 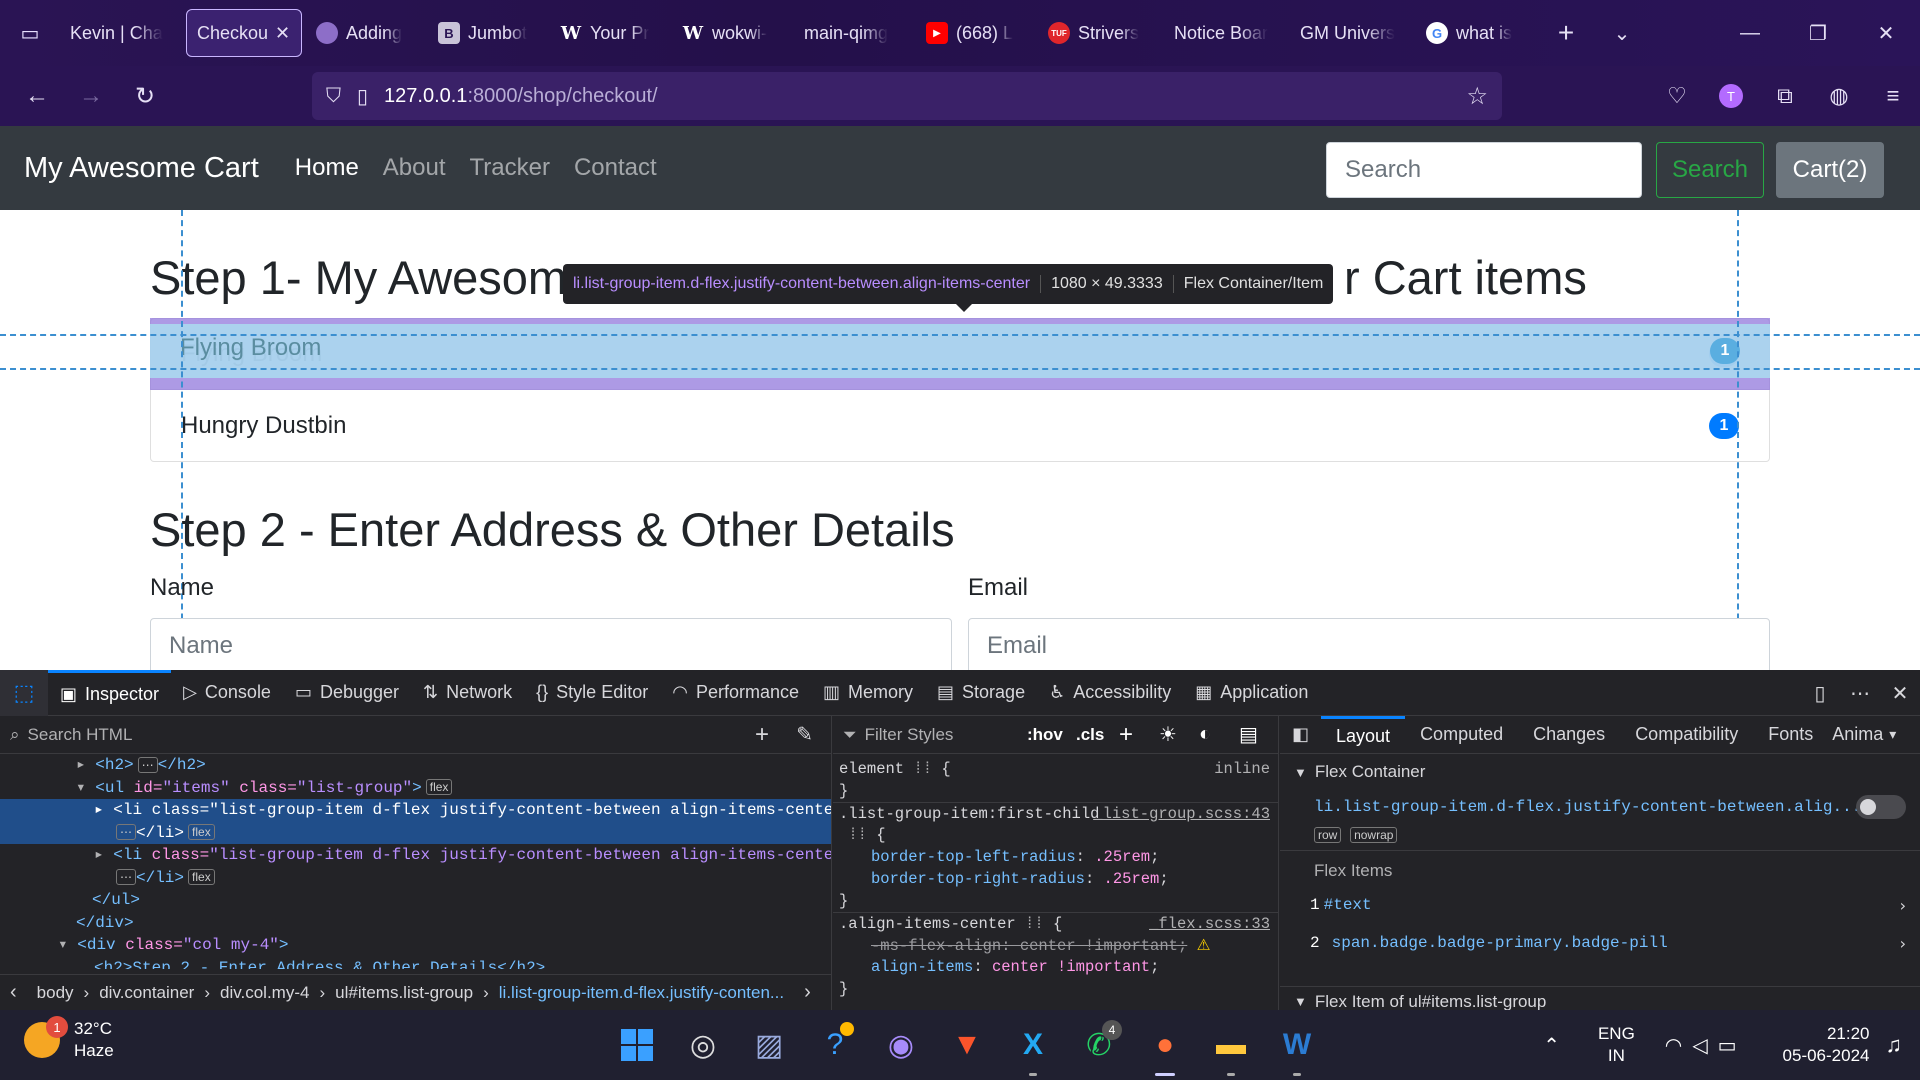 I want to click on tab-11: G what is, so click(x=1475, y=33).